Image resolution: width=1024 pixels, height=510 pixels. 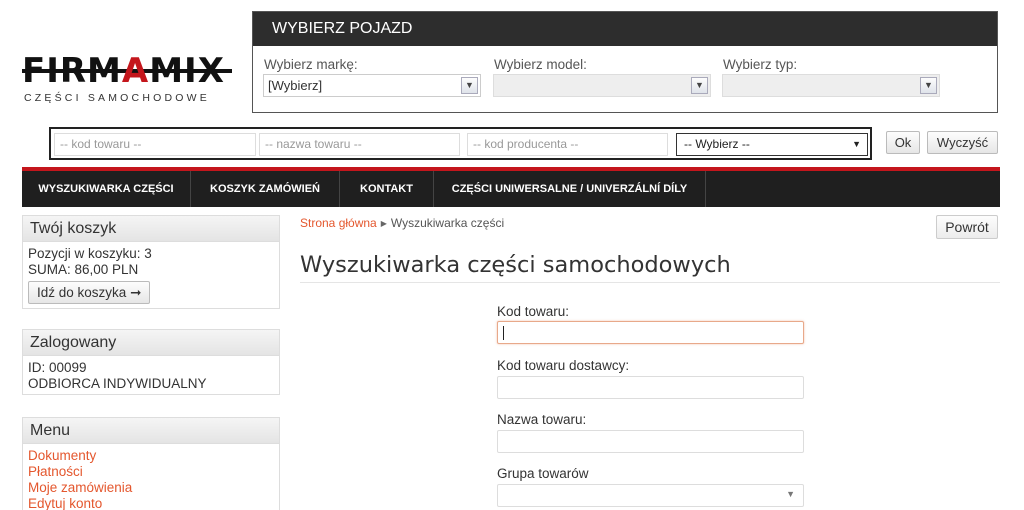 I want to click on user-type: ODBIORCA INDYWIDUALNY, so click(x=117, y=383).